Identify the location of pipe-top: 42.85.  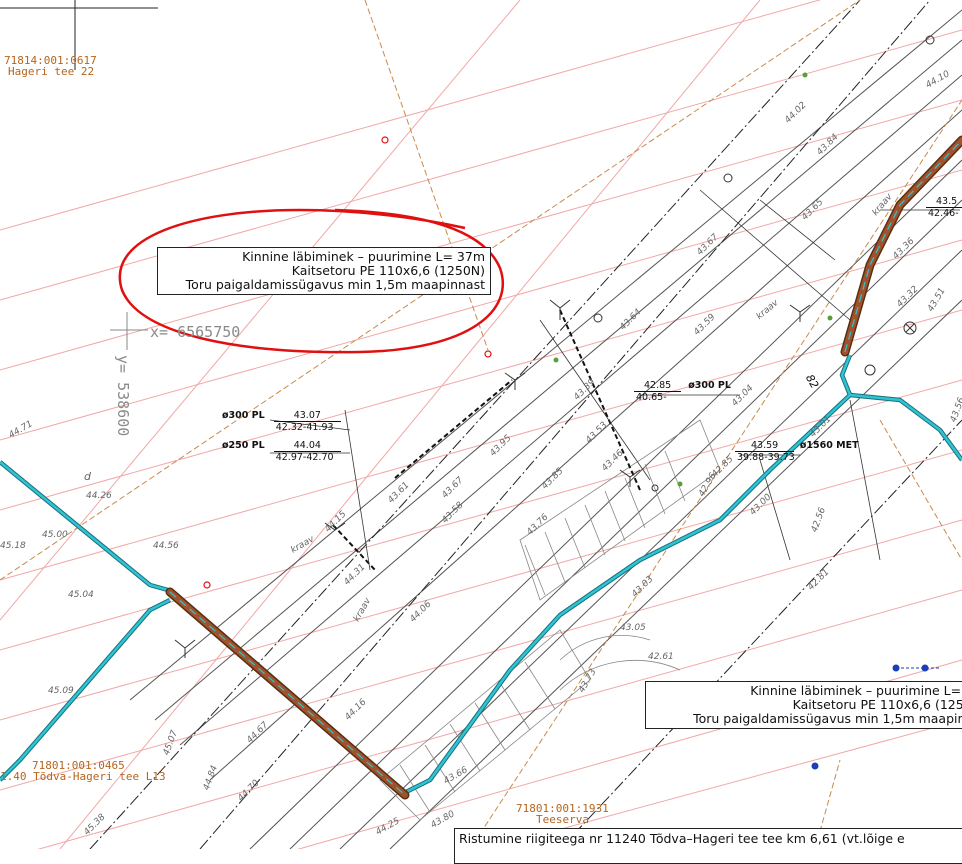
(658, 386).